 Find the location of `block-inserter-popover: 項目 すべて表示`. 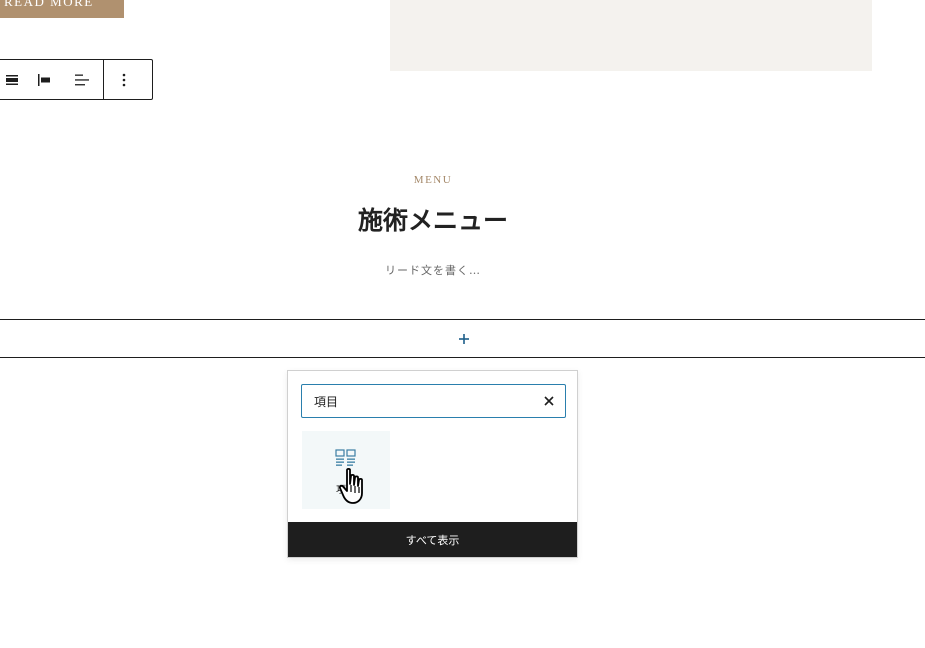

block-inserter-popover: 項目 すべて表示 is located at coordinates (432, 464).